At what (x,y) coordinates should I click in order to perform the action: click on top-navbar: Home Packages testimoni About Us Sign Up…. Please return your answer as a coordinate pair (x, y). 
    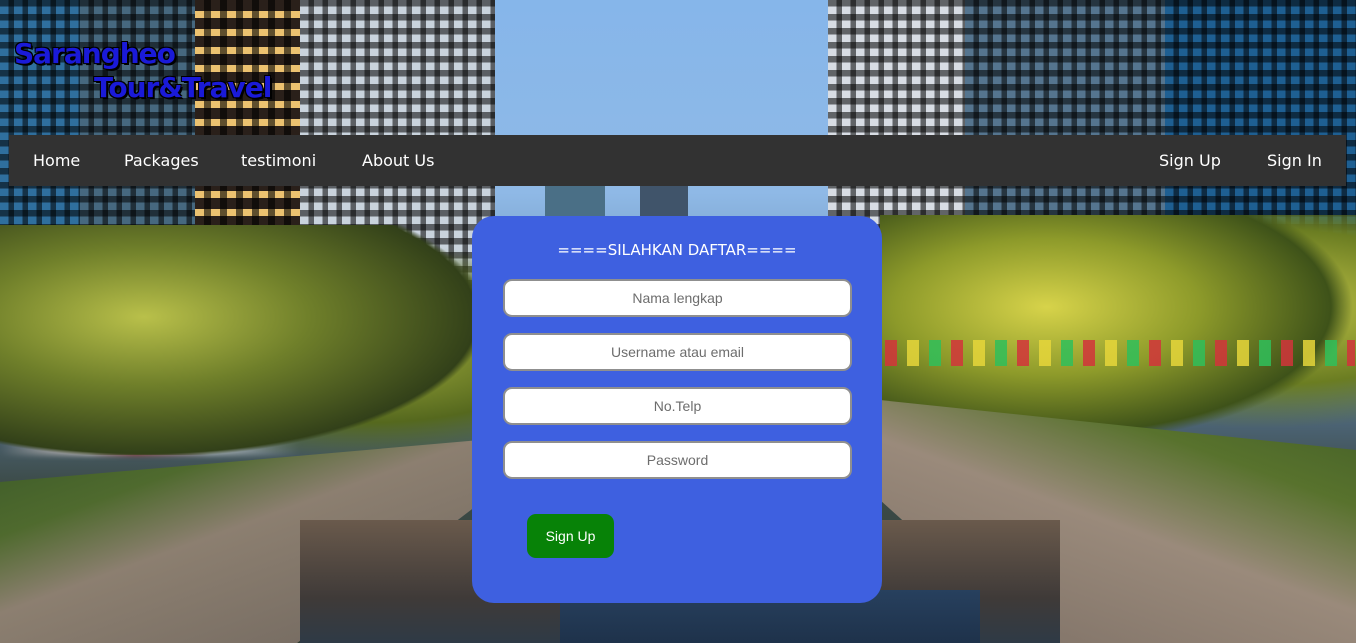
    Looking at the image, I should click on (677, 160).